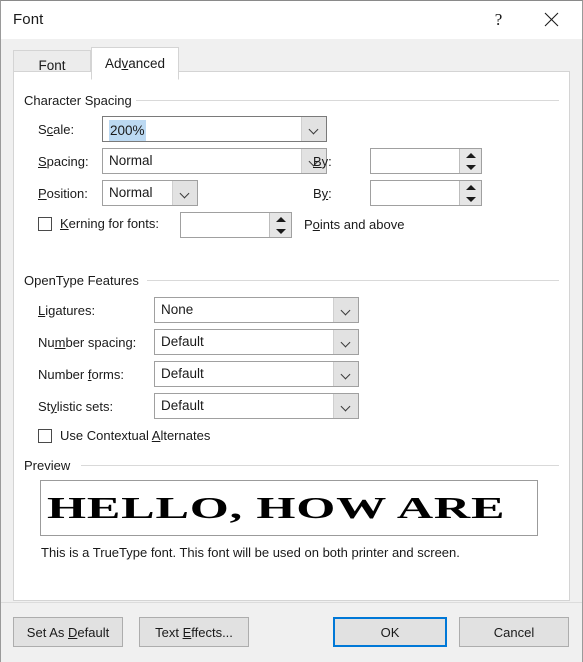  Describe the element at coordinates (131, 160) in the screenshot. I see `spacing-value: Normal` at that location.